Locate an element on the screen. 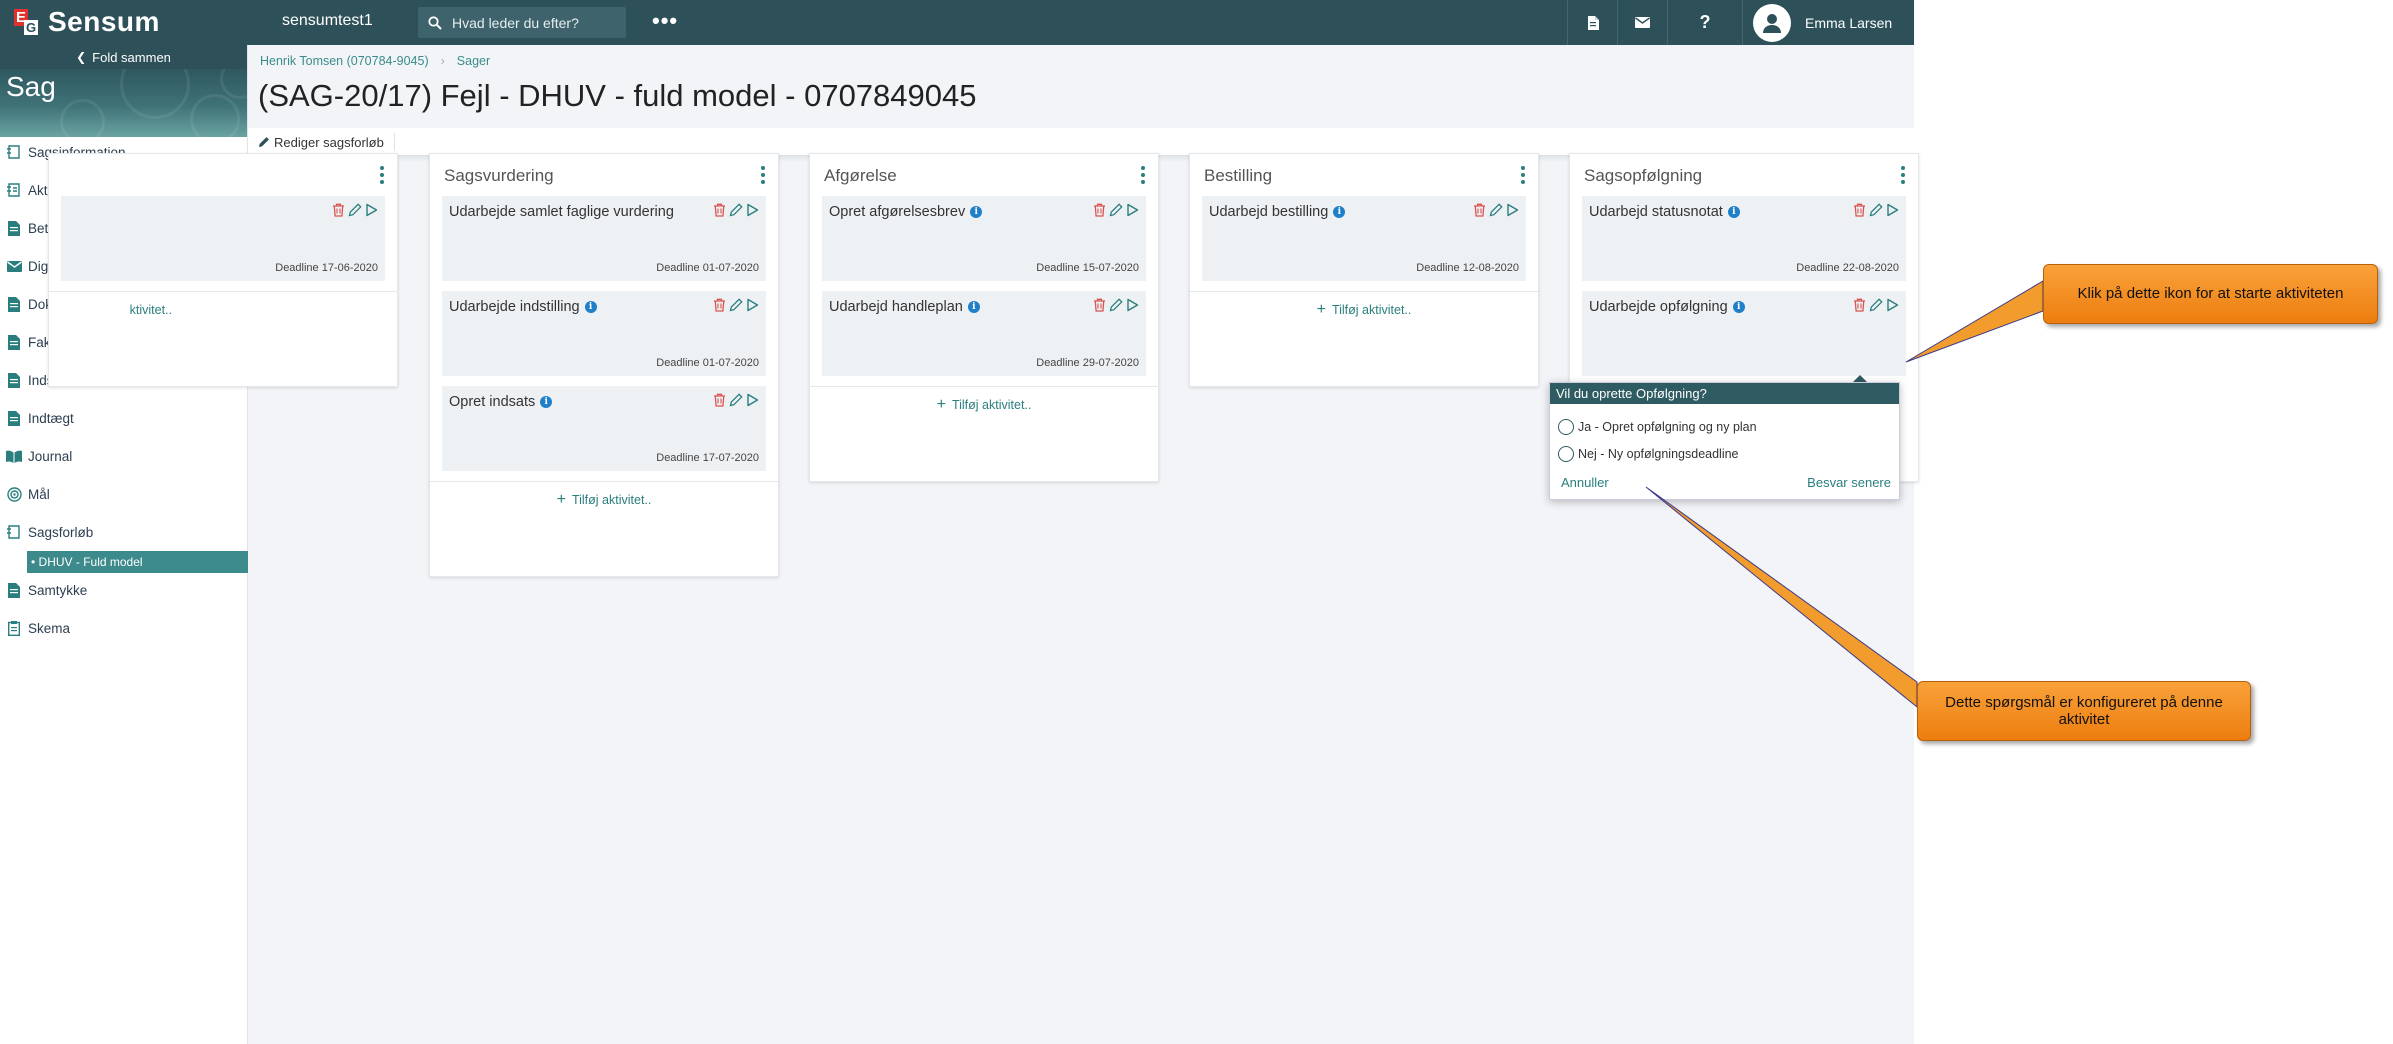 This screenshot has width=2393, height=1044. activity-card: Udarbejd handleplan i Deadline 29-07-2020 is located at coordinates (984, 333).